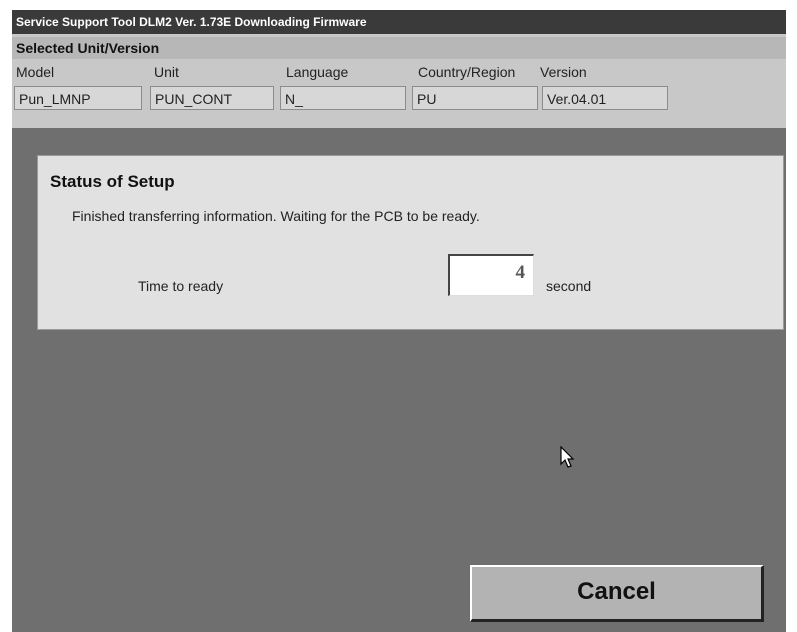 The height and width of the screenshot is (632, 797). What do you see at coordinates (563, 72) in the screenshot?
I see `column-label-version: Version` at bounding box center [563, 72].